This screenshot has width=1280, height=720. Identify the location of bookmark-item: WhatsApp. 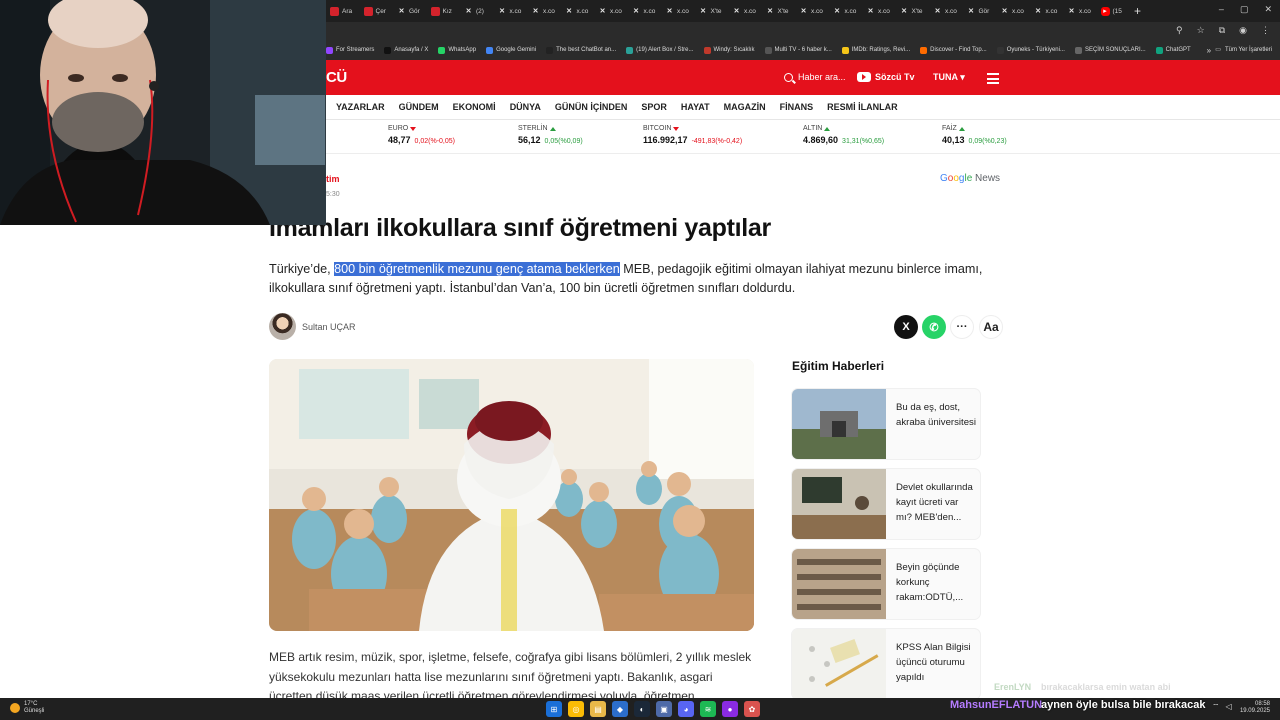
(457, 50).